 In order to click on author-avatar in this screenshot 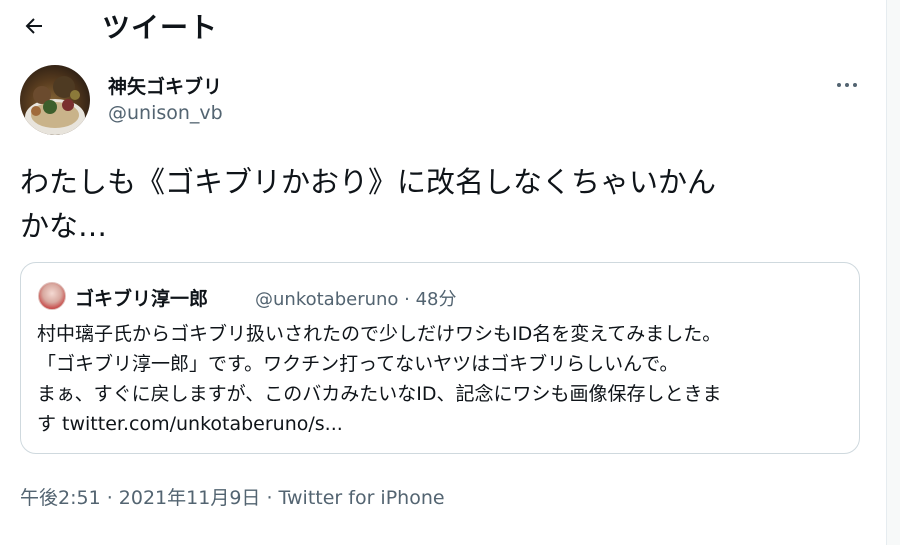, I will do `click(55, 100)`.